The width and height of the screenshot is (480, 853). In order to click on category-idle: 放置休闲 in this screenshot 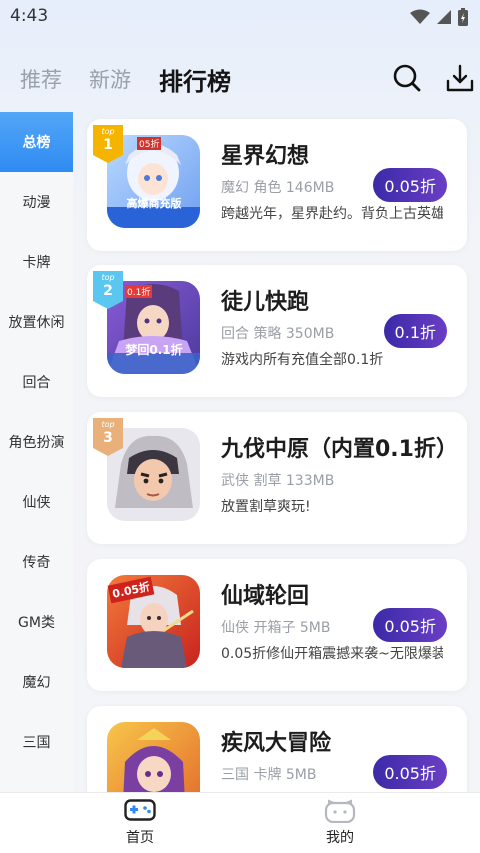, I will do `click(36, 322)`.